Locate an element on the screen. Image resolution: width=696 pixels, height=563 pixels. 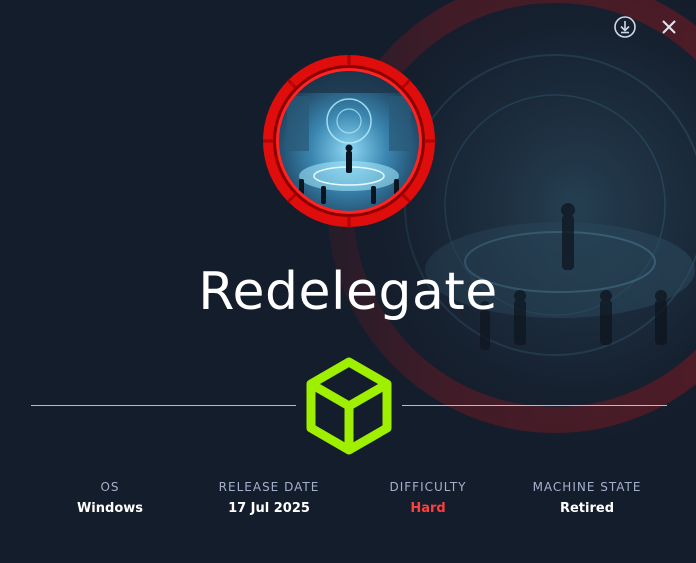
cube-icon is located at coordinates (349, 406).